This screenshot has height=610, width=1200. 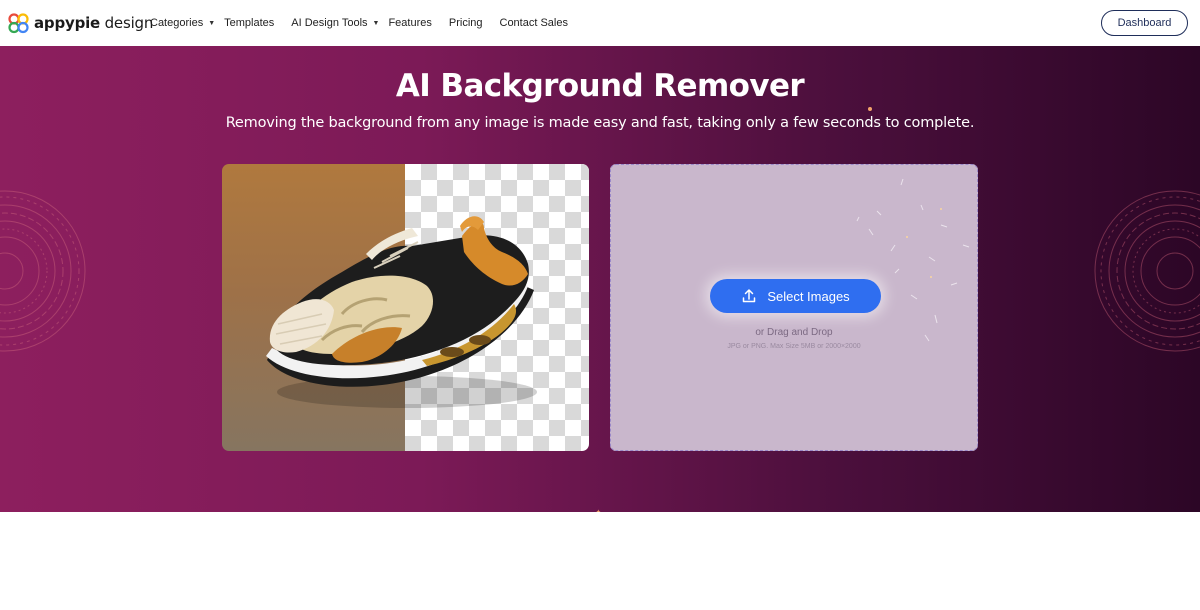 I want to click on nav-item-label: Contact Sales, so click(x=533, y=23).